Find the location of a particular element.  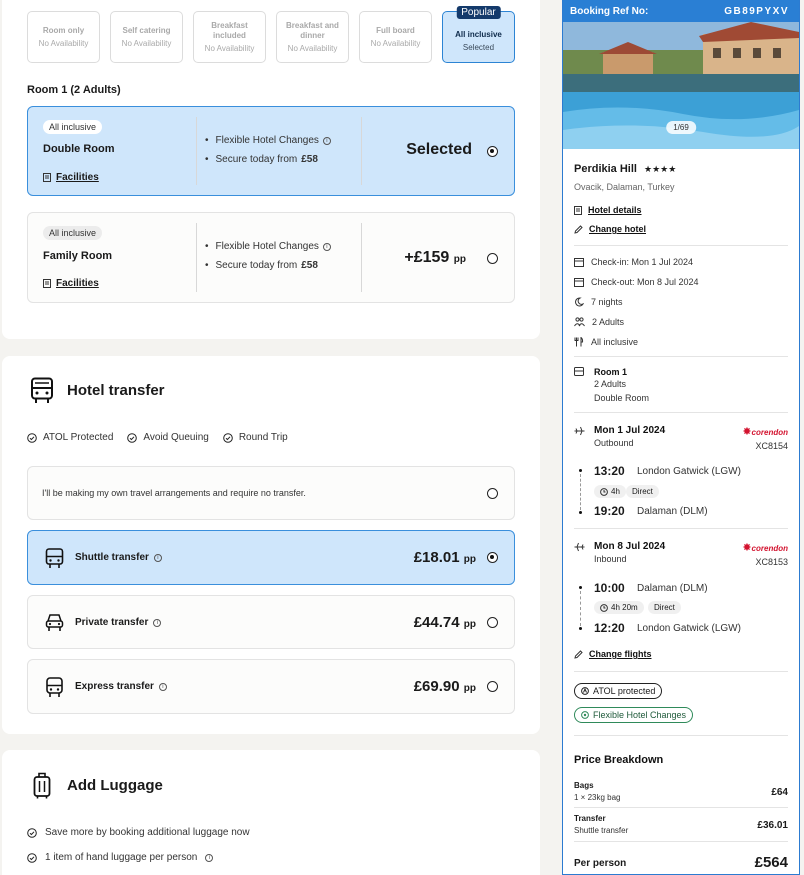

airline-logo: ✸corendon is located at coordinates (765, 431).